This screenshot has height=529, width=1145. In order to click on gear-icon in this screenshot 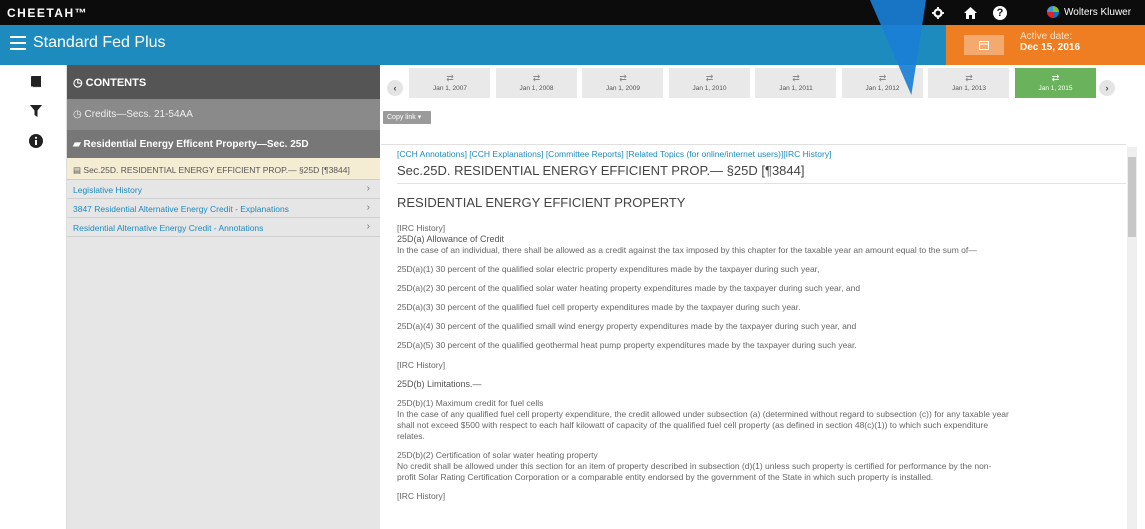, I will do `click(938, 13)`.